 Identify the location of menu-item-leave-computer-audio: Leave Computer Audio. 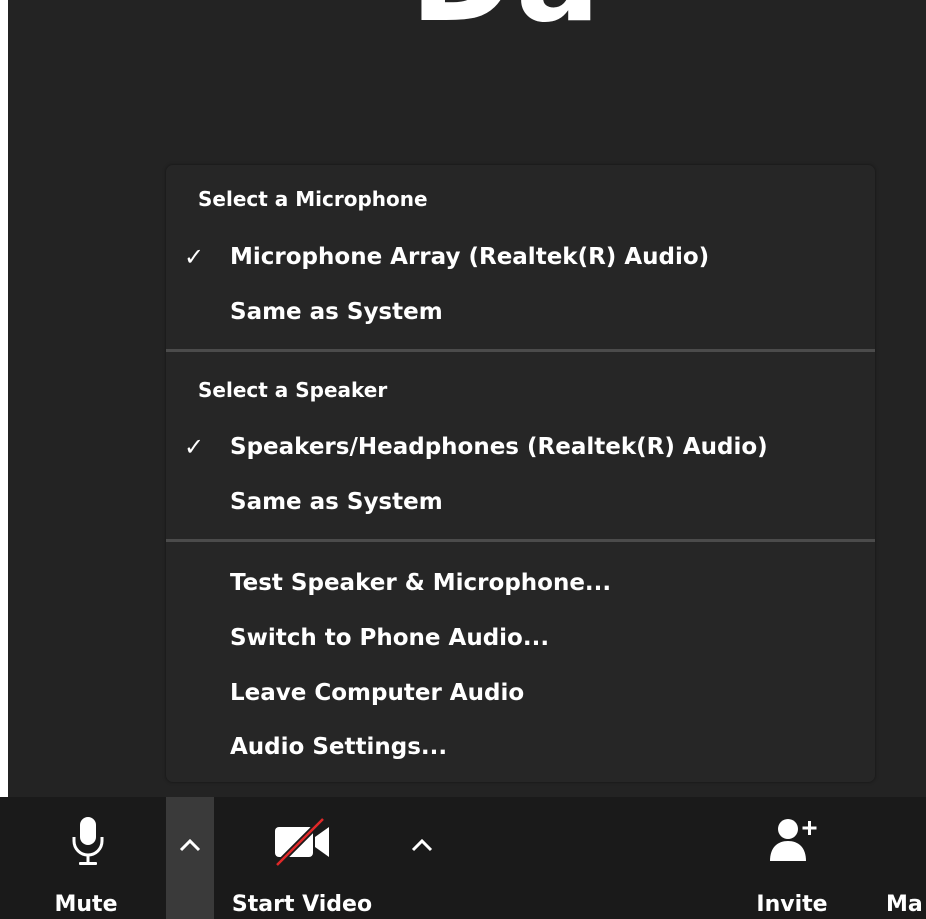
(520, 693).